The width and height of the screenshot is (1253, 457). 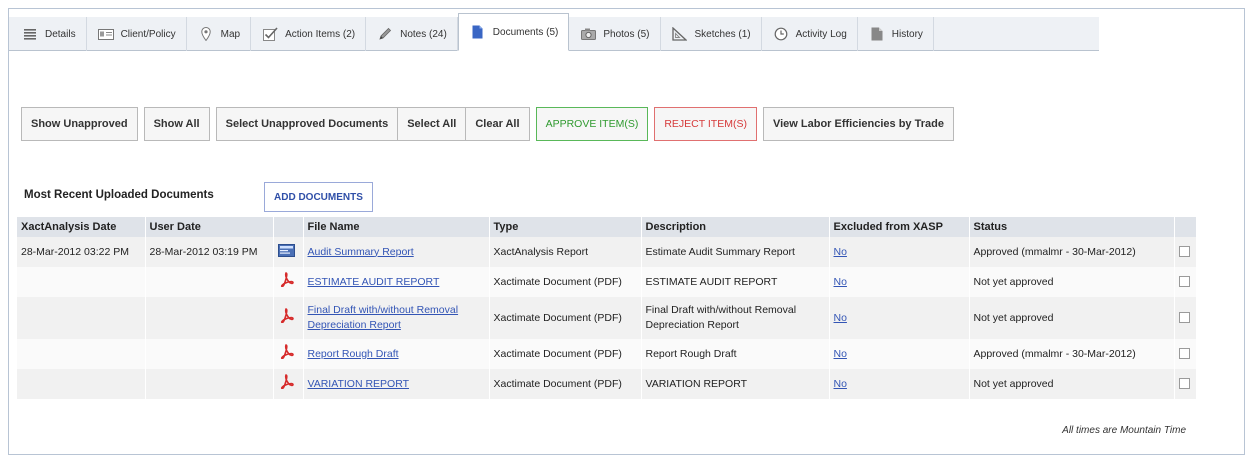 I want to click on file-link: ESTIMATE AUDIT REPORT, so click(x=374, y=282).